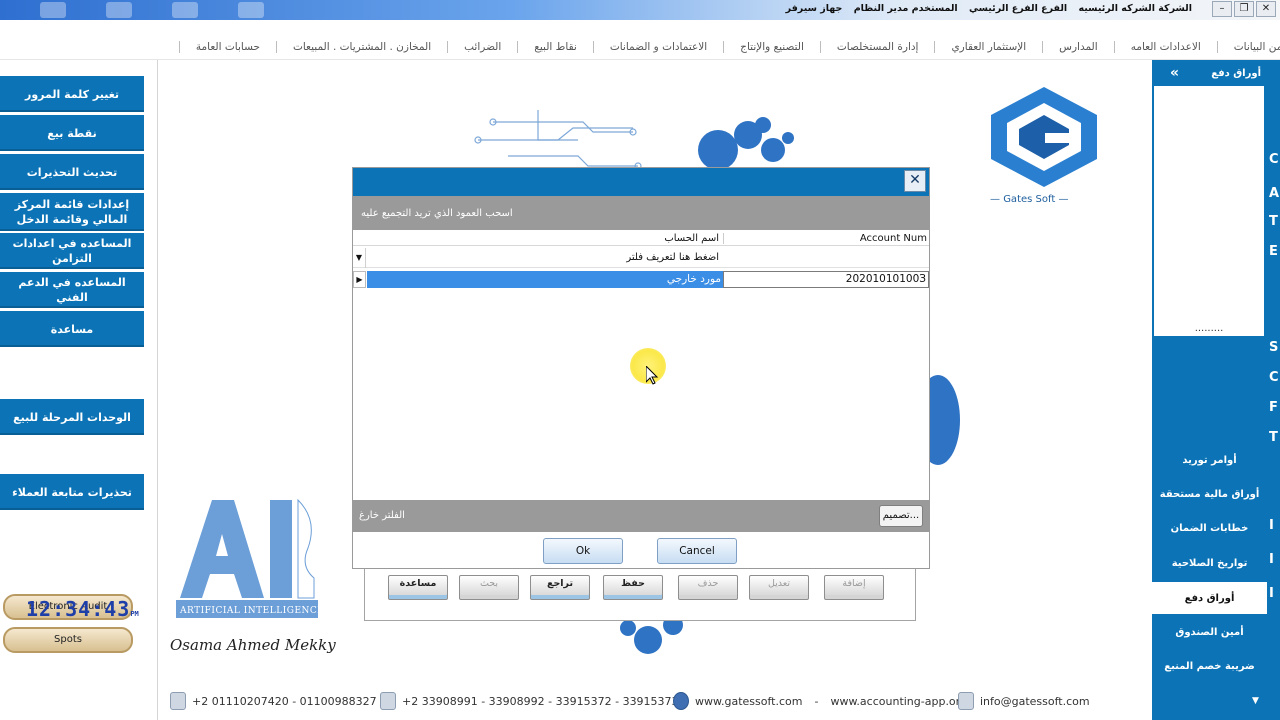 This screenshot has width=1280, height=720. I want to click on customer-followup-button: تحذيرات متابعة العملاء, so click(72, 492).